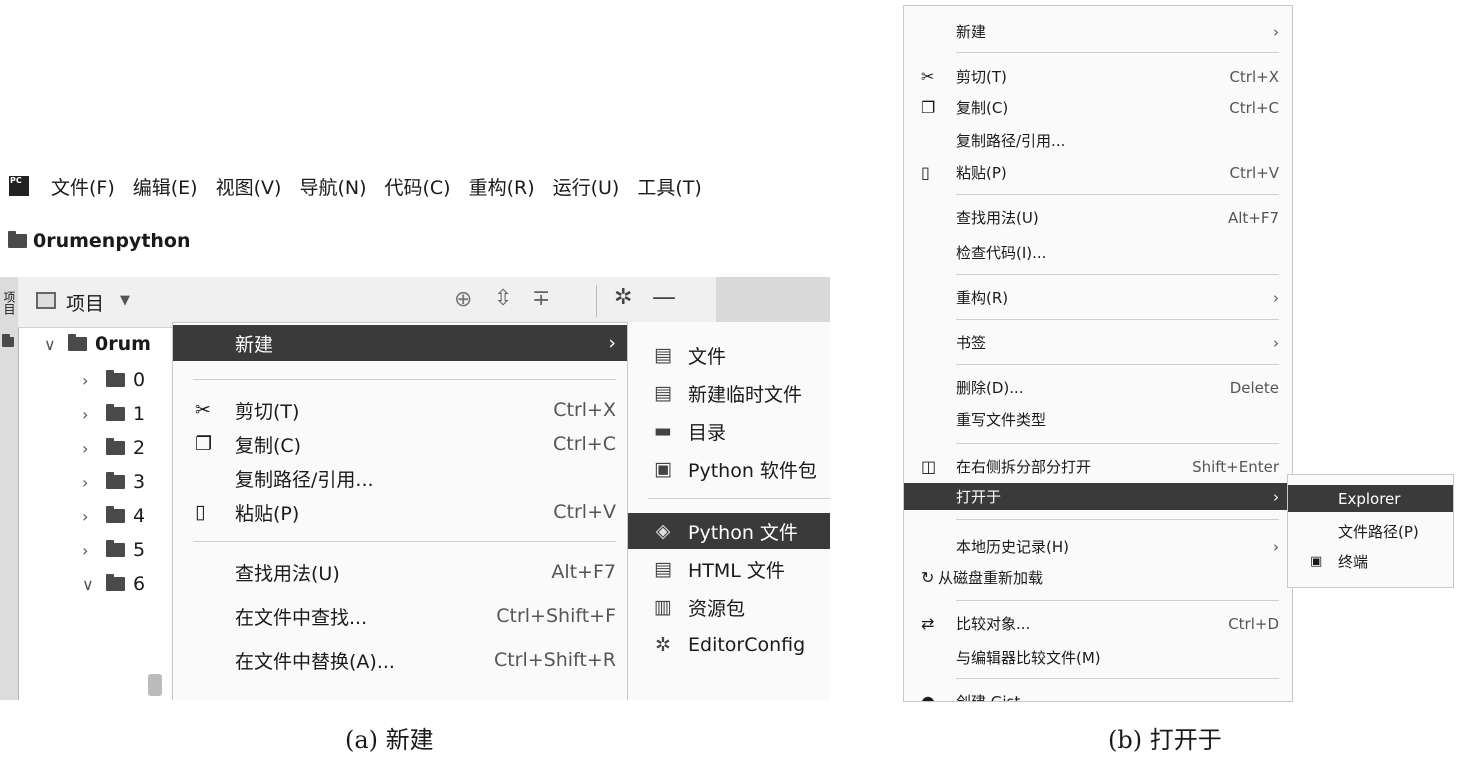 Image resolution: width=1462 pixels, height=762 pixels. Describe the element at coordinates (95, 241) in the screenshot. I see `breadcrumb: 0rumenpython` at that location.